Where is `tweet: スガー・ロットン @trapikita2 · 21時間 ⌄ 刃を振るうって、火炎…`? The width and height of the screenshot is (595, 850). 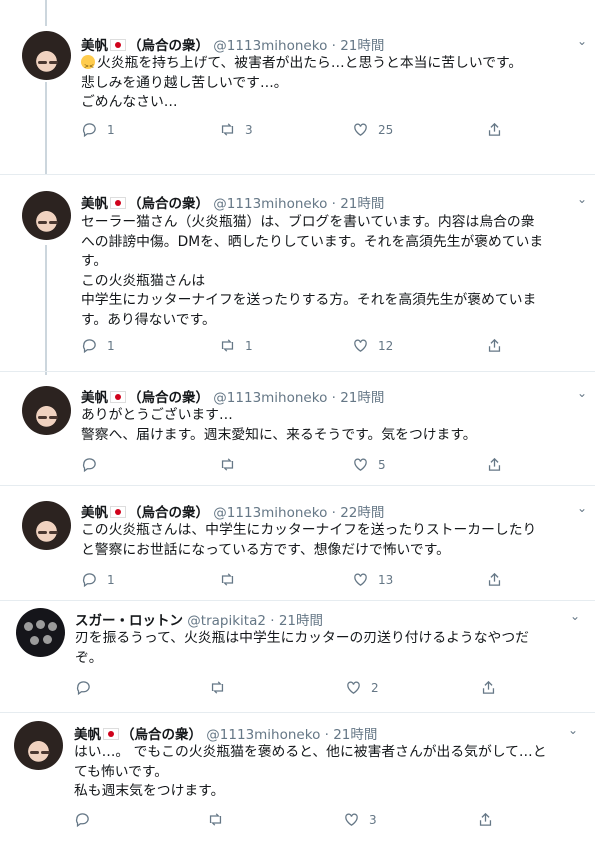
tweet: スガー・ロットン @trapikita2 · 21時間 ⌄ 刃を振るうって、火炎… is located at coordinates (297, 655).